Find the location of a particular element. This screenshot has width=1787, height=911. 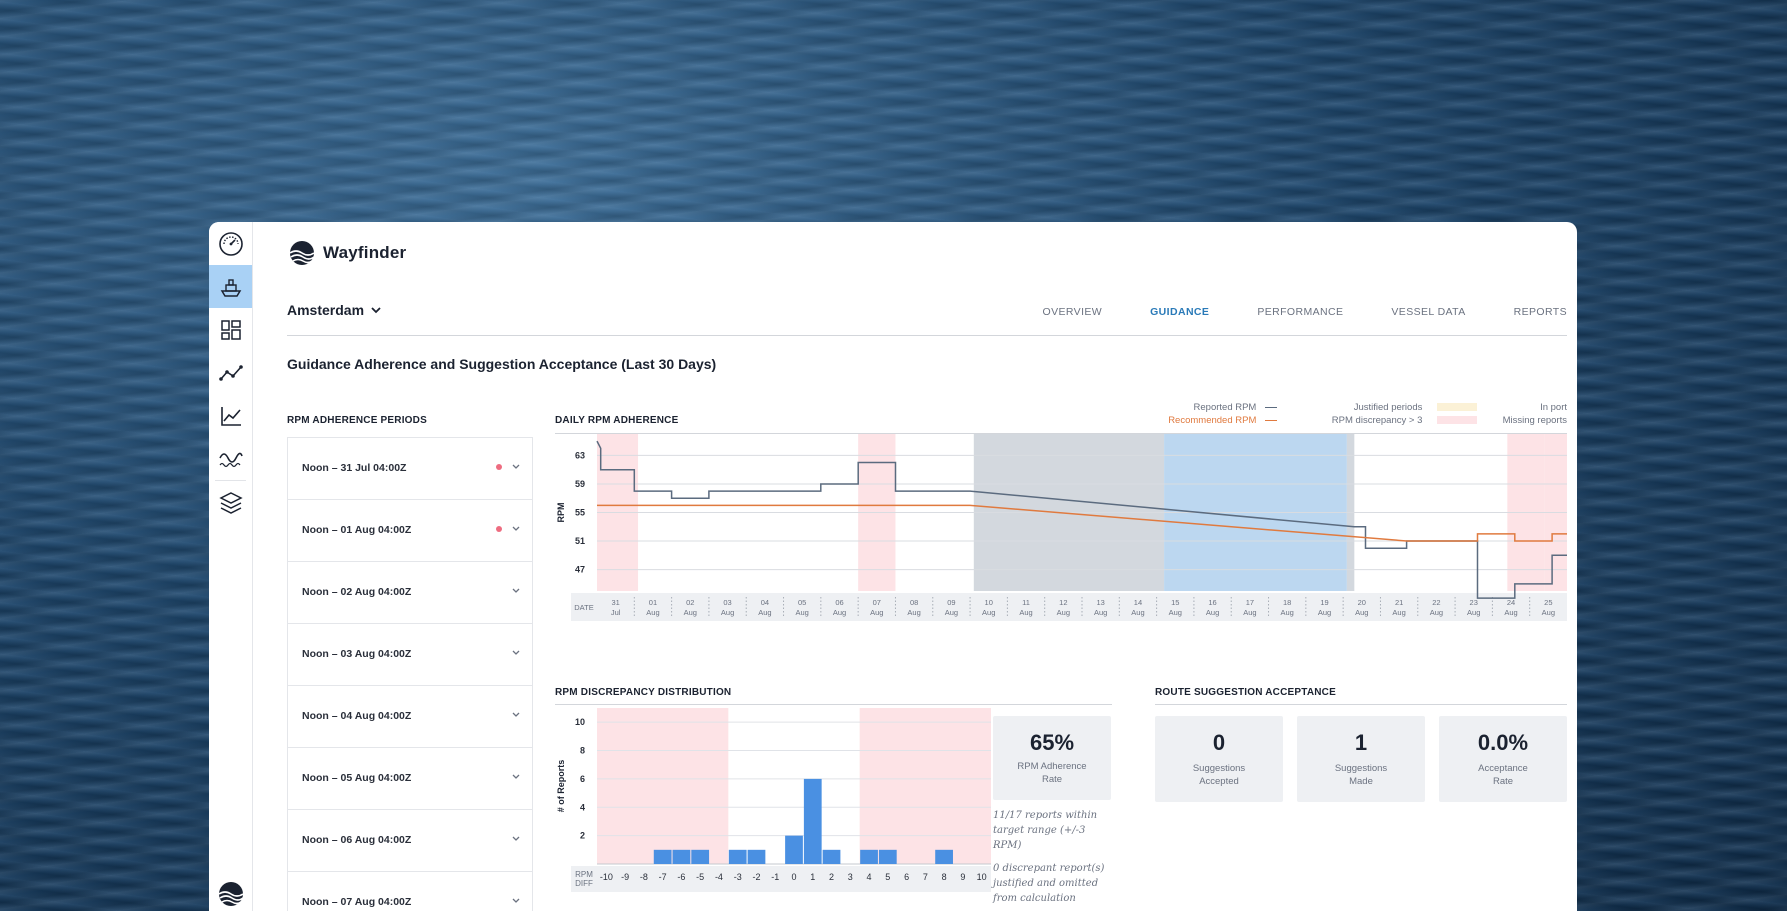

y-axis-label: RPM is located at coordinates (561, 513).